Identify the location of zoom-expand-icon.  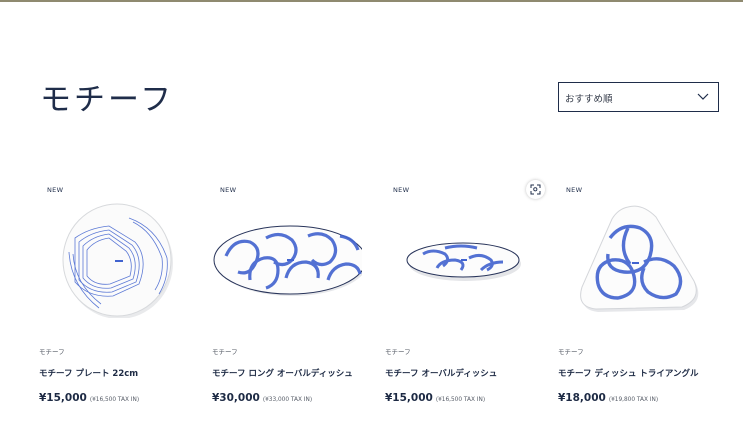
(535, 189).